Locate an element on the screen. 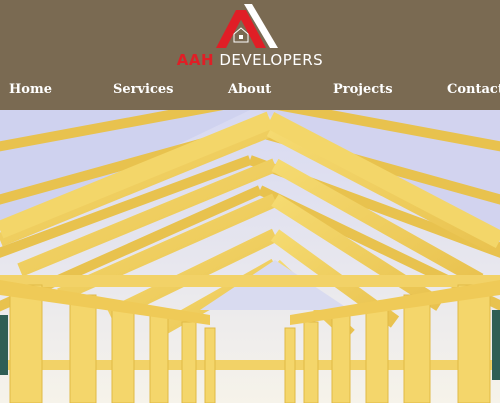  nav-about: About is located at coordinates (249, 89).